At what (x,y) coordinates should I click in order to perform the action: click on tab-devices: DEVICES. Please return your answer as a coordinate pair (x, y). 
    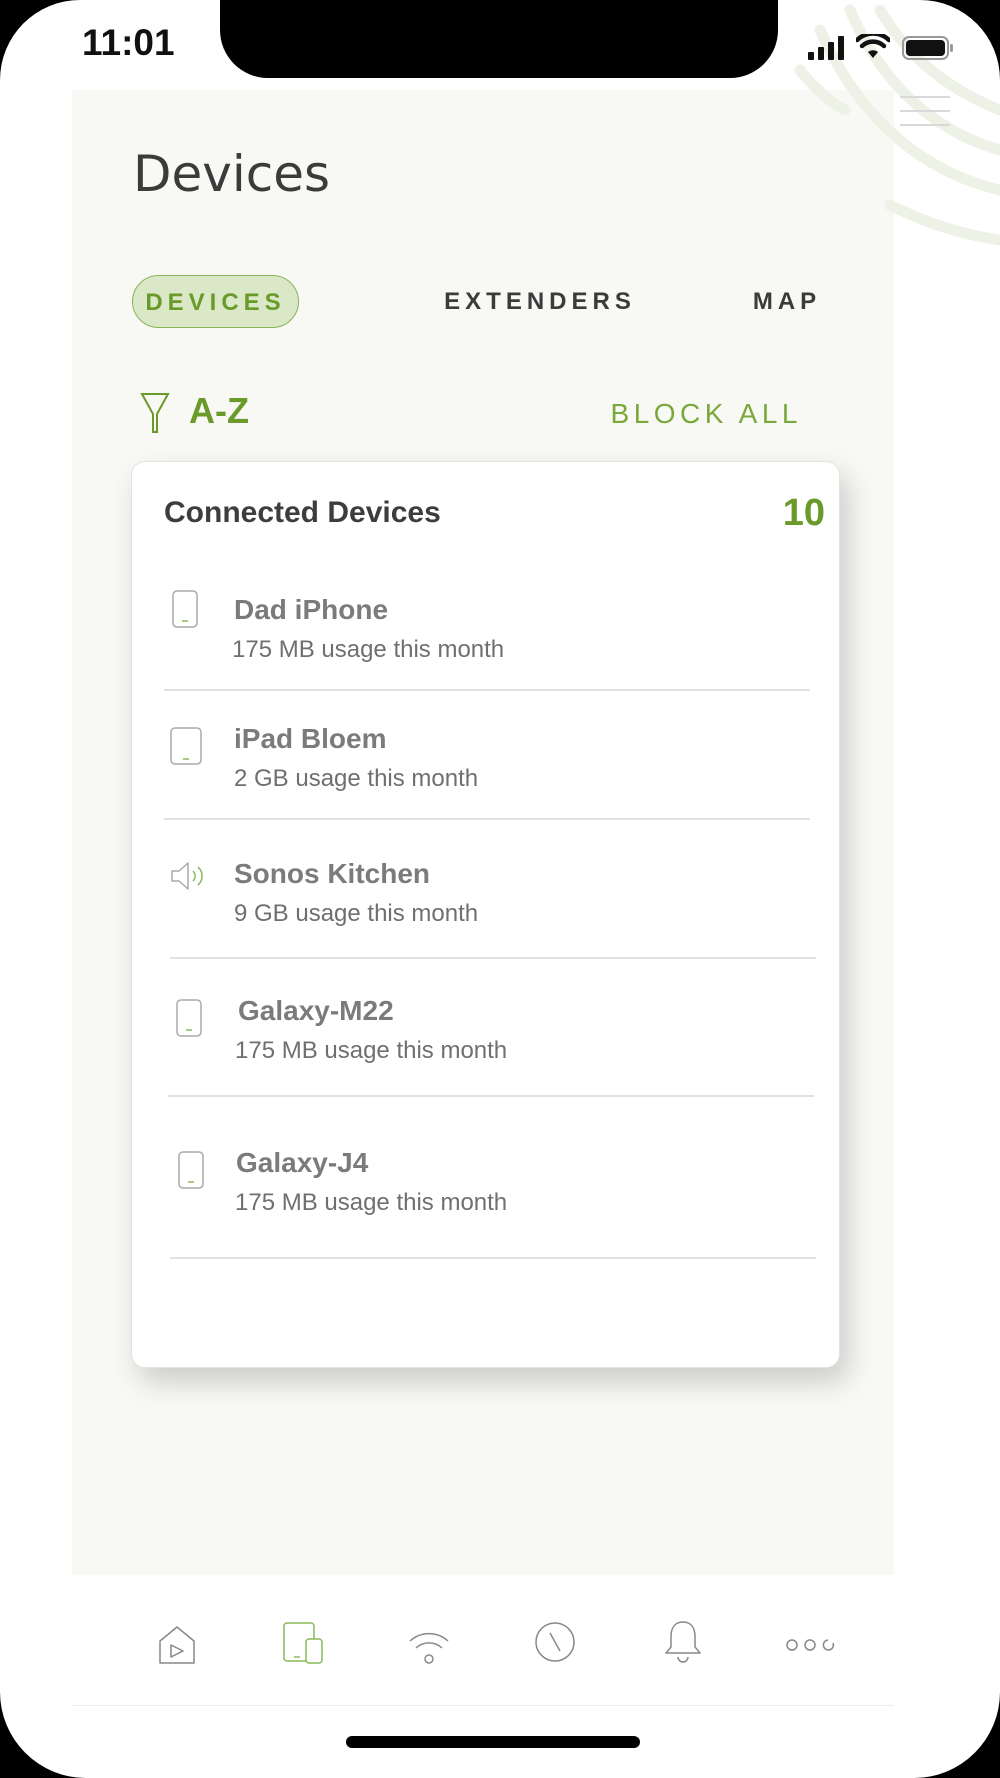
    Looking at the image, I should click on (215, 301).